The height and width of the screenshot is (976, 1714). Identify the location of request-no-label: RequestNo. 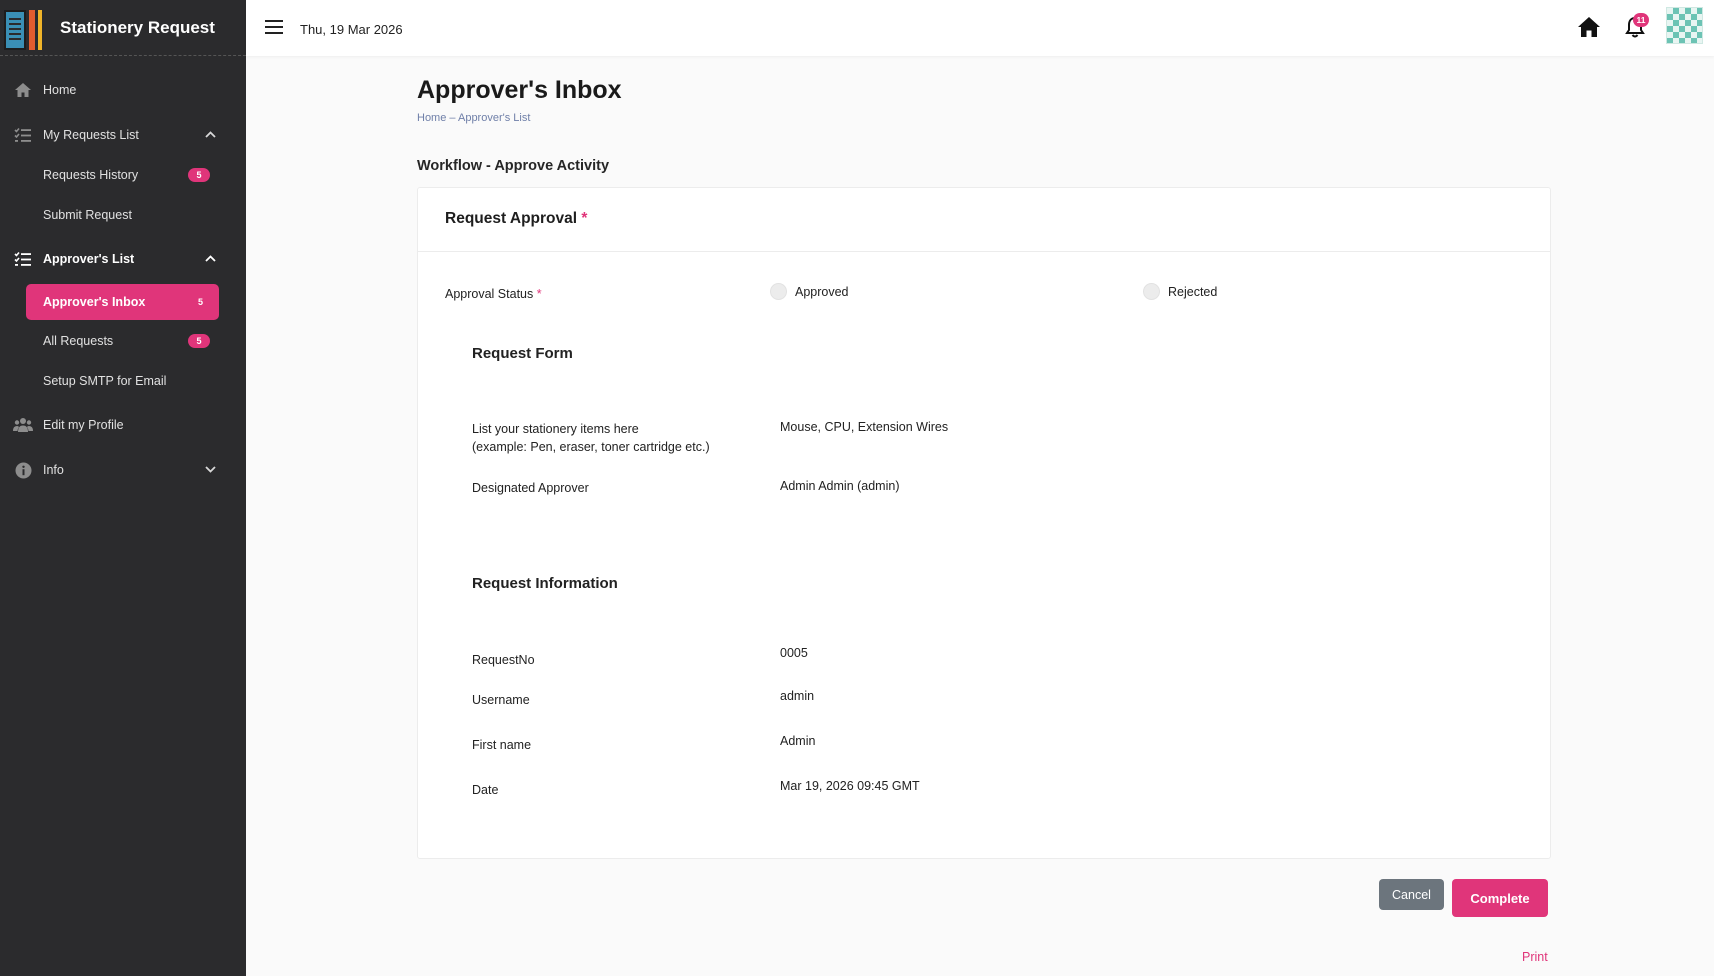
(503, 660).